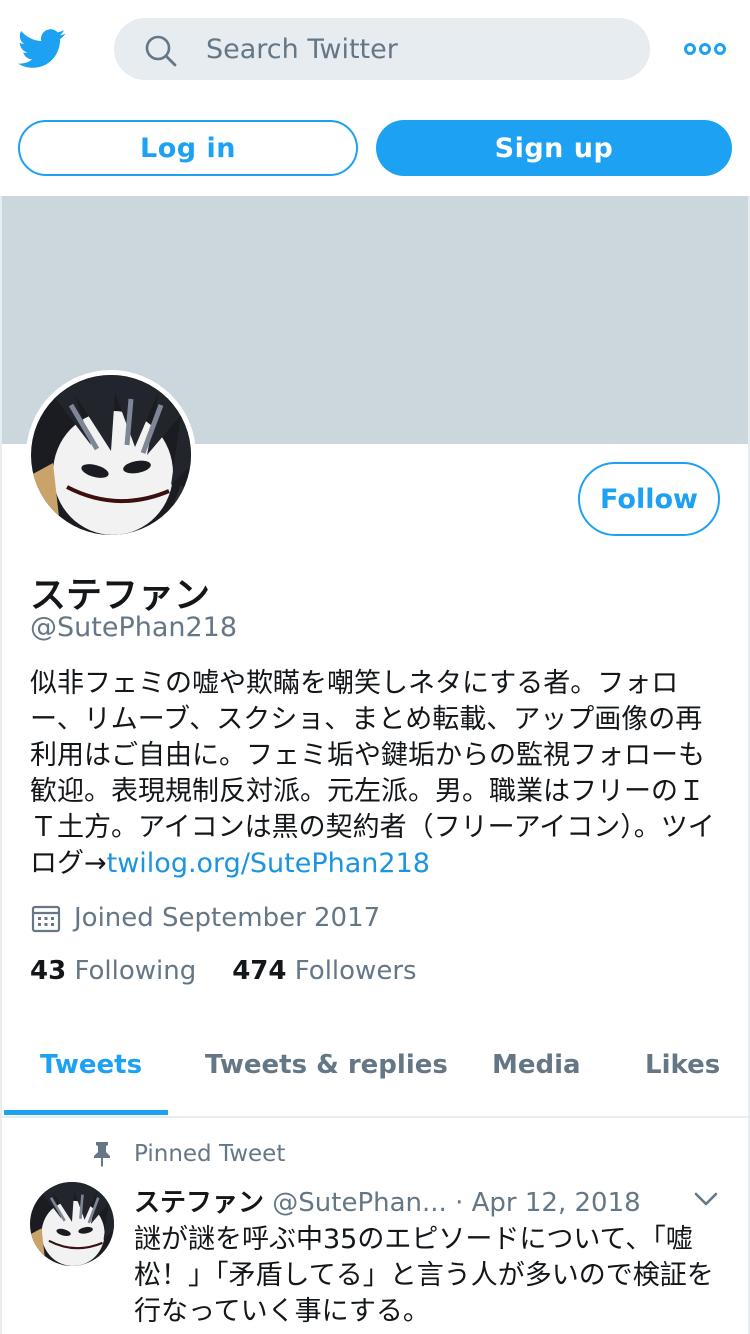 The image size is (750, 1334). Describe the element at coordinates (227, 918) in the screenshot. I see `joined-text: Joined September 2017` at that location.